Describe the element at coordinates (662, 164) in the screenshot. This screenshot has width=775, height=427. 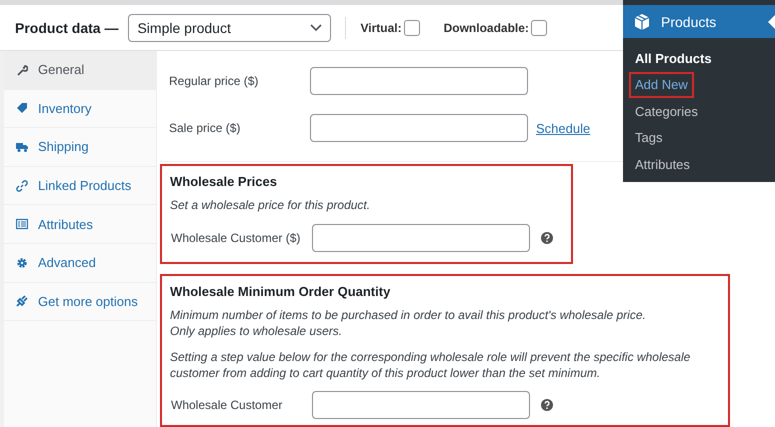
I see `submenu-item: Attributes` at that location.